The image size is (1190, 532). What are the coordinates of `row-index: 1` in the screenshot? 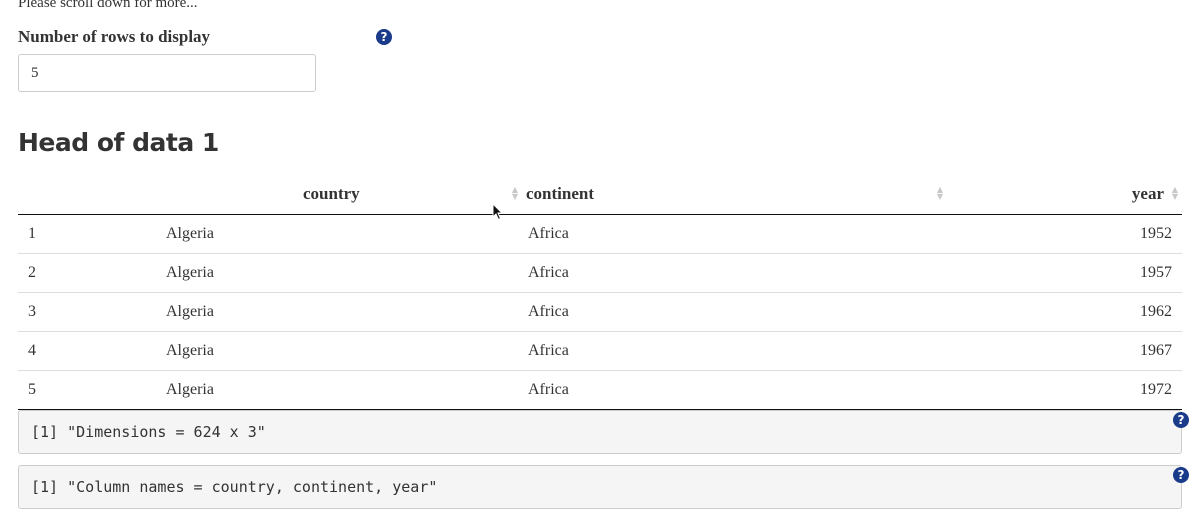 It's located at (87, 234).